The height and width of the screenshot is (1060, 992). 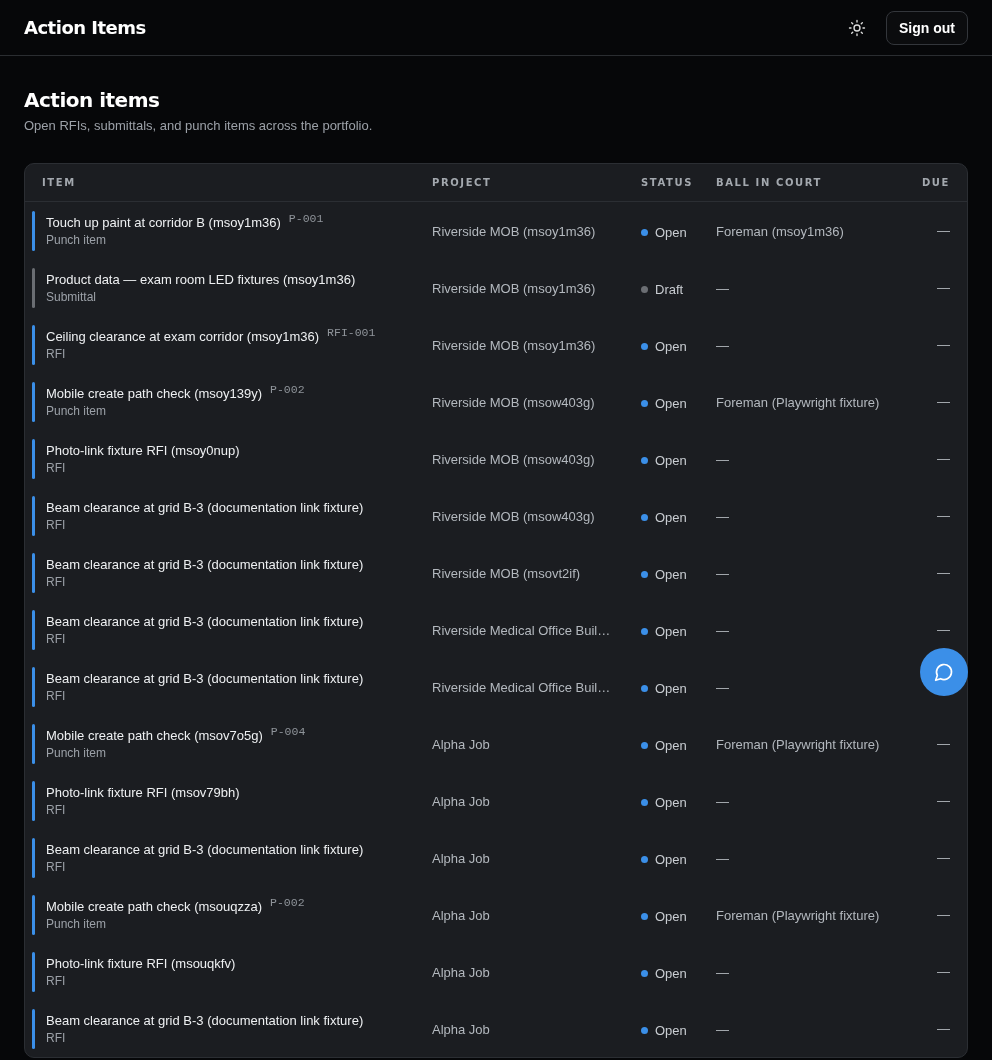 I want to click on item-title: Product data — exam room LED fixtures (msoy1m36), so click(x=201, y=279).